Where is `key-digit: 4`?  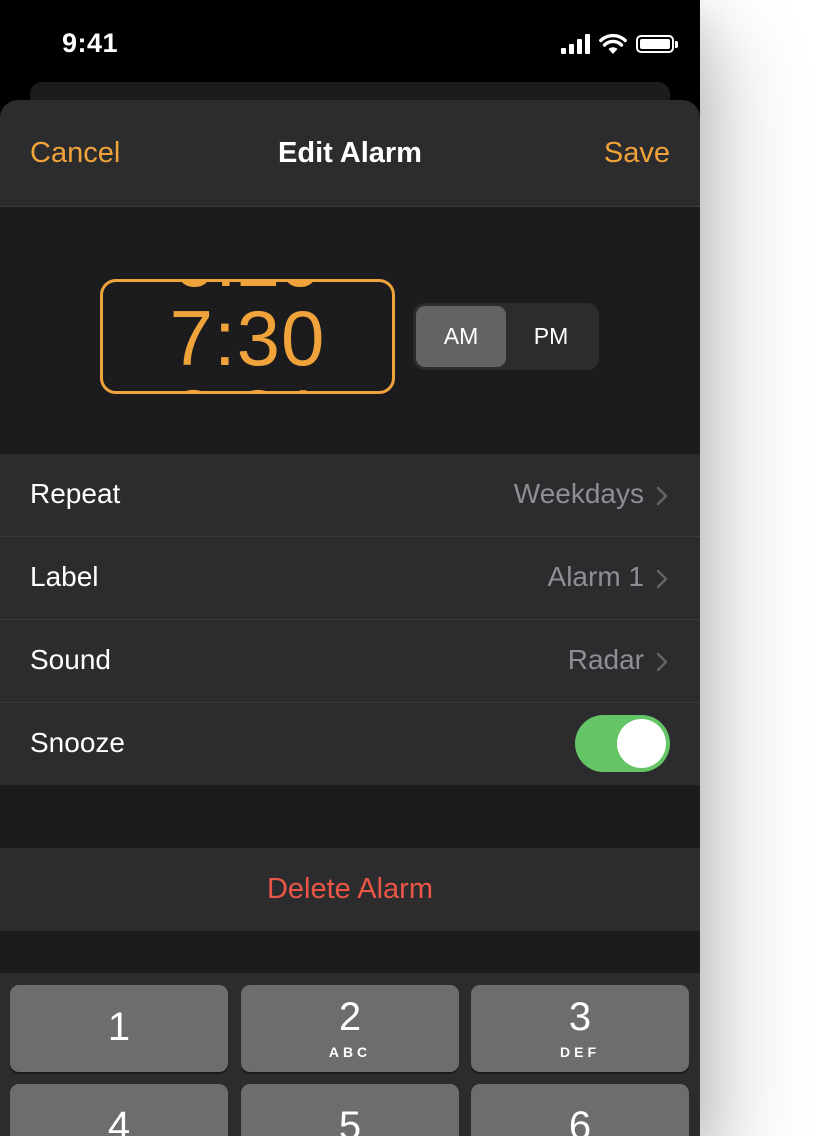 key-digit: 4 is located at coordinates (119, 1120).